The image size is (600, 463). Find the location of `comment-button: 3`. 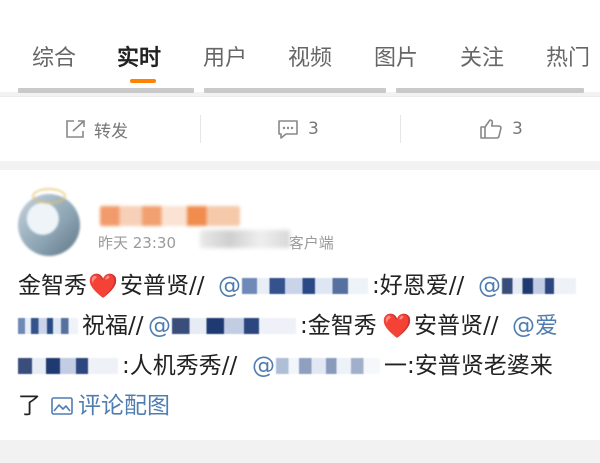

comment-button: 3 is located at coordinates (297, 129).